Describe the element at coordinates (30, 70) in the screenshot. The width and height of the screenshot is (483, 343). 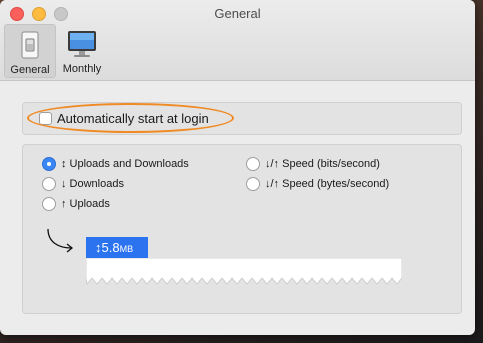
I see `tab-general-label: General` at that location.